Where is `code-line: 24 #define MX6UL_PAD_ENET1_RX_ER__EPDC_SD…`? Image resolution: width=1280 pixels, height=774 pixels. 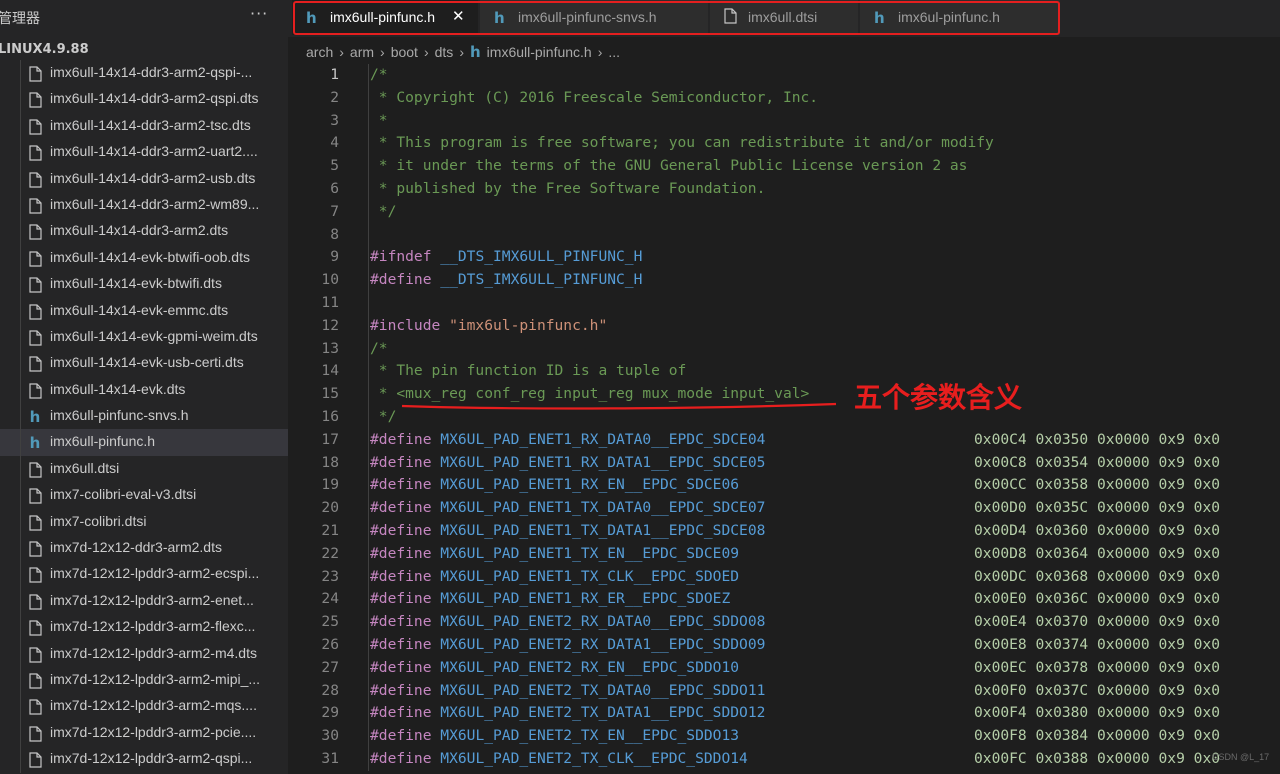
code-line: 24 #define MX6UL_PAD_ENET1_RX_ER__EPDC_SD… is located at coordinates (784, 600).